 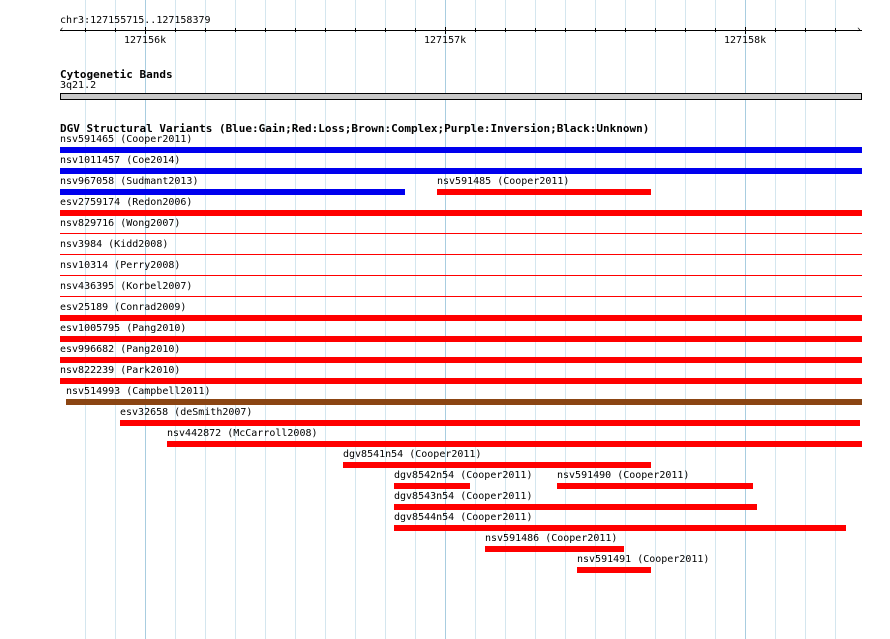 What do you see at coordinates (61, 30) in the screenshot?
I see `scroll-left-arrow-icon: ‹` at bounding box center [61, 30].